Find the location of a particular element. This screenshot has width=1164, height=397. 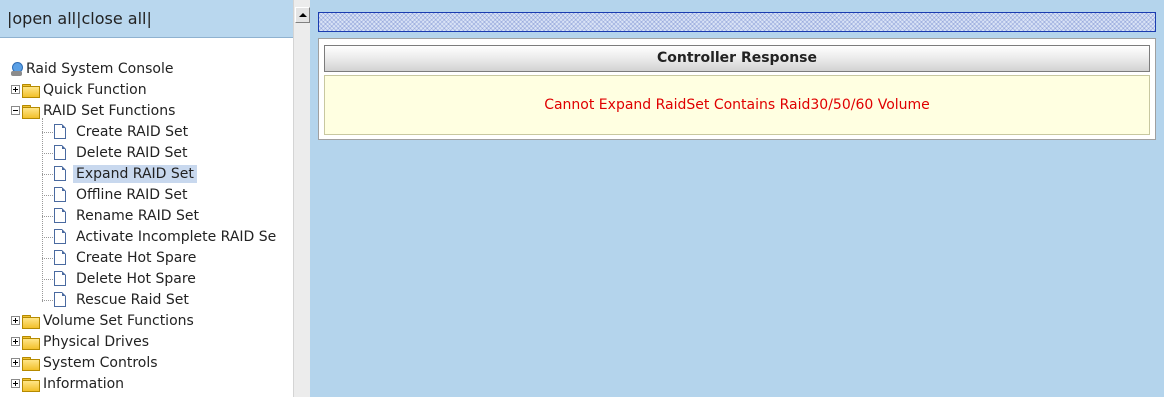

tree-connector is located at coordinates (42, 210).